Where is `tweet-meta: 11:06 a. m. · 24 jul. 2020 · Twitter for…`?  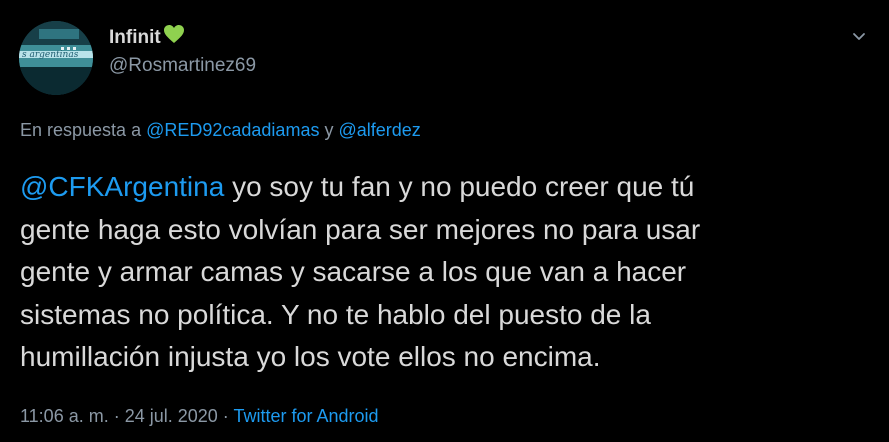 tweet-meta: 11:06 a. m. · 24 jul. 2020 · Twitter for… is located at coordinates (199, 416).